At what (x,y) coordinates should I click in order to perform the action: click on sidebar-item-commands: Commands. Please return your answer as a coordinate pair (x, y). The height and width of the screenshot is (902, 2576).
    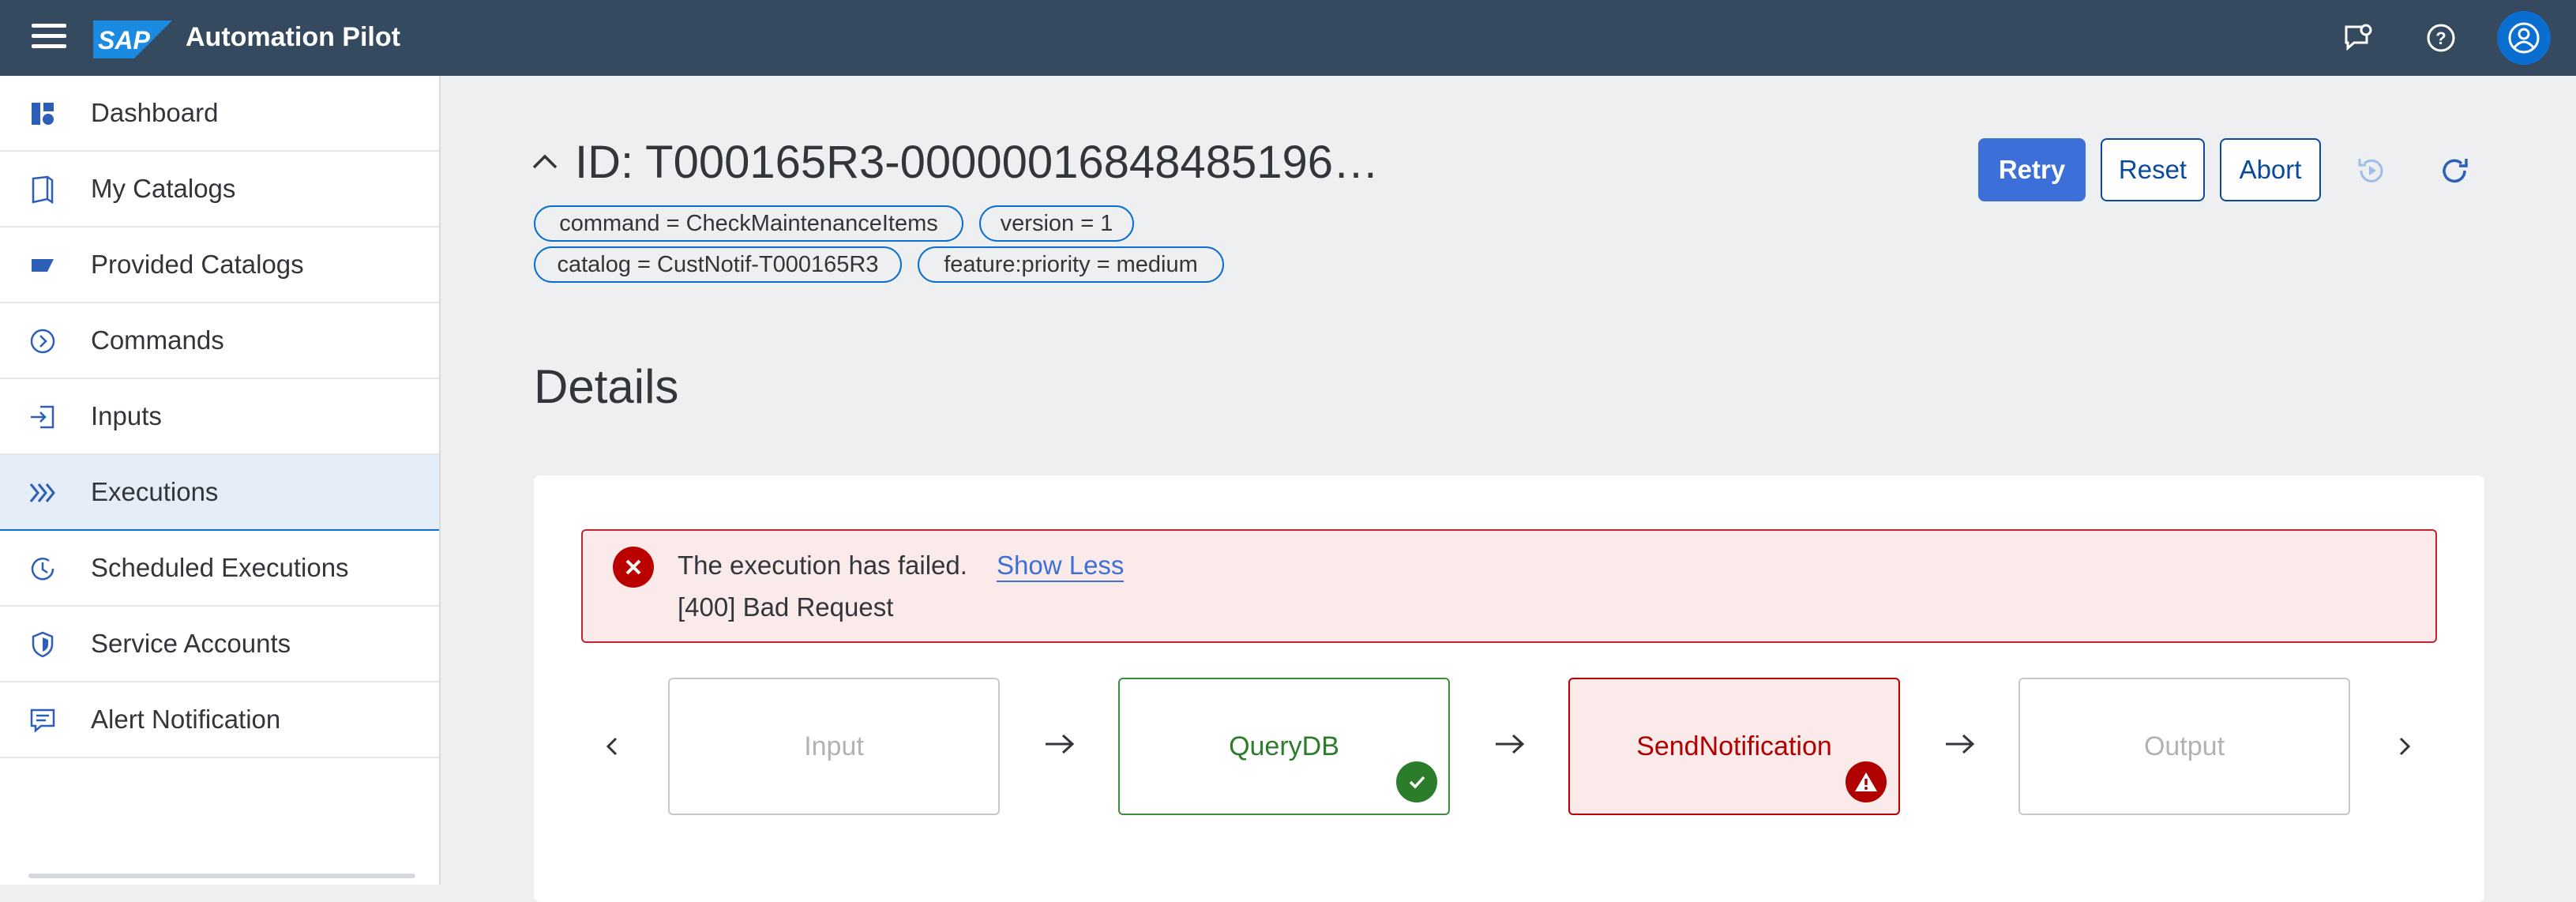
    Looking at the image, I should click on (219, 341).